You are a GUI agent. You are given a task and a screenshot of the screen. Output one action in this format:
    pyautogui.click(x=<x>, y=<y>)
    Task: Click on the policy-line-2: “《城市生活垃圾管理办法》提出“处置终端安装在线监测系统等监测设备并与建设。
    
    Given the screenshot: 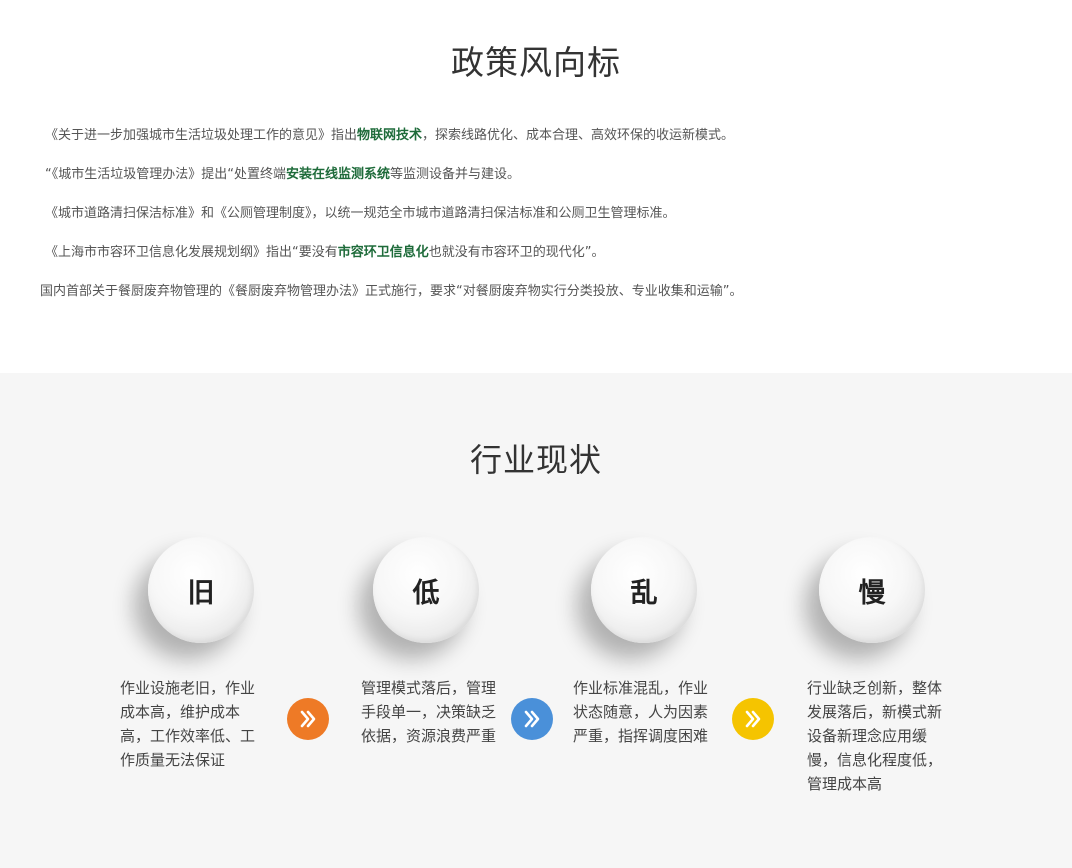 What is the action you would take?
    pyautogui.click(x=282, y=175)
    